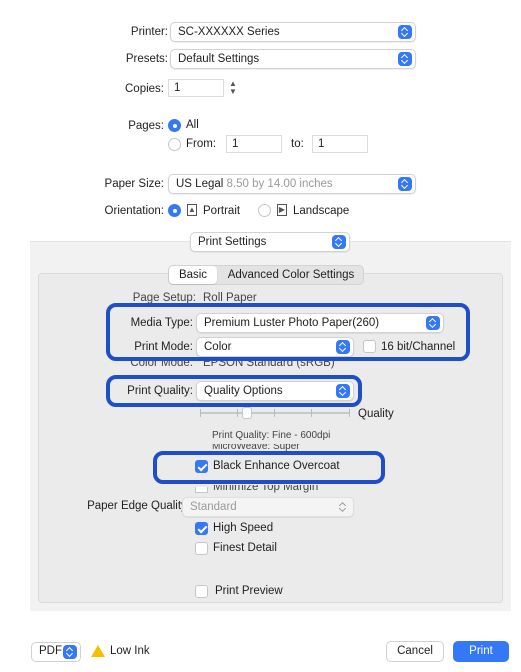 The image size is (521, 672). What do you see at coordinates (160, 391) in the screenshot?
I see `print-quality-label: Print Quality:` at bounding box center [160, 391].